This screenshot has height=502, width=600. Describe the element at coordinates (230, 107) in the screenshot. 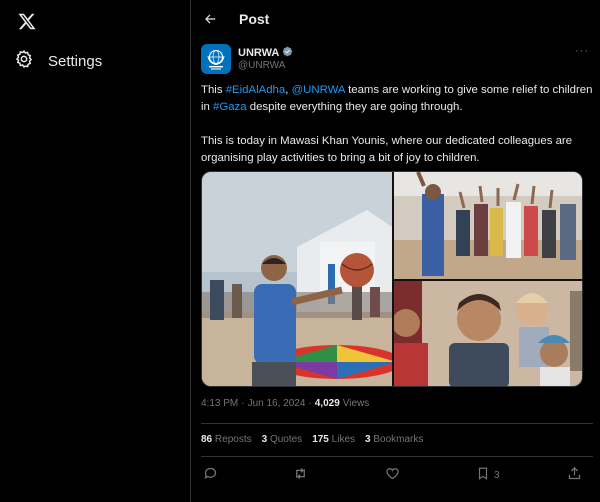

I see `hashtag-link: #Gaza` at that location.